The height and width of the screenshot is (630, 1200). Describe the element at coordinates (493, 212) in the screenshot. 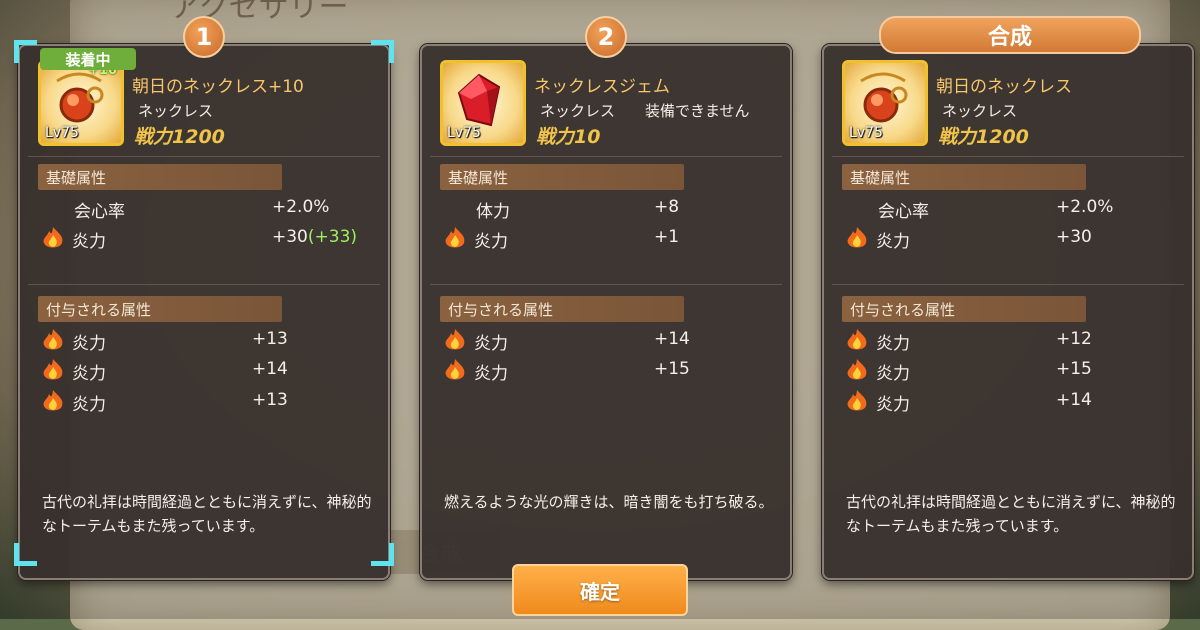

I see `attribute-label: 体力` at that location.